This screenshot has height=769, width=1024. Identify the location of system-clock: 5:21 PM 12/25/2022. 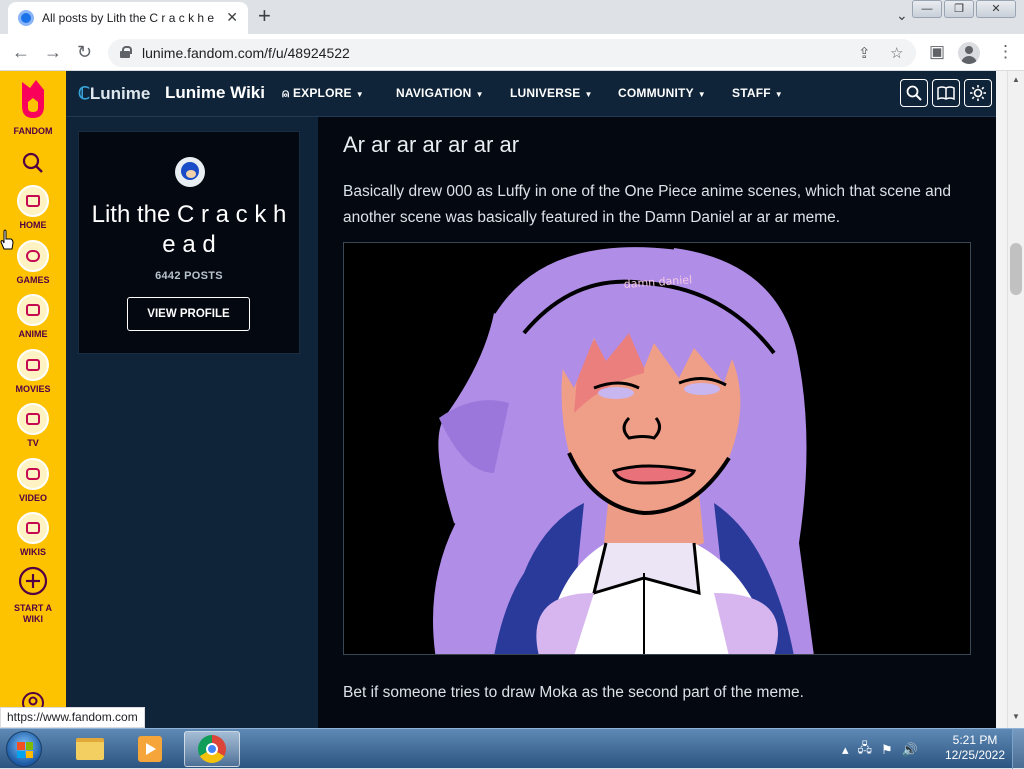
(975, 748).